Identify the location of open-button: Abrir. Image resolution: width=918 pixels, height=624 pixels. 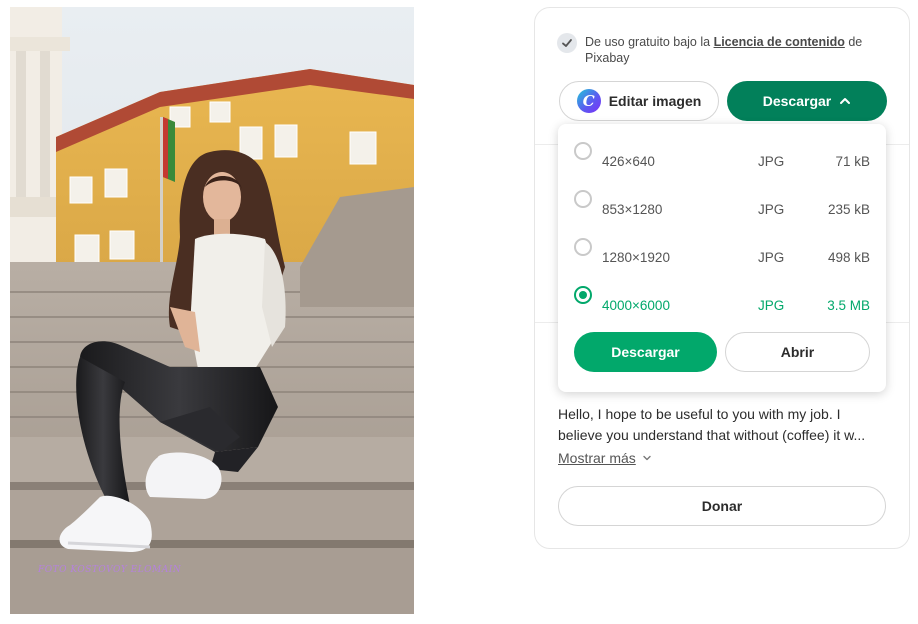
(797, 352).